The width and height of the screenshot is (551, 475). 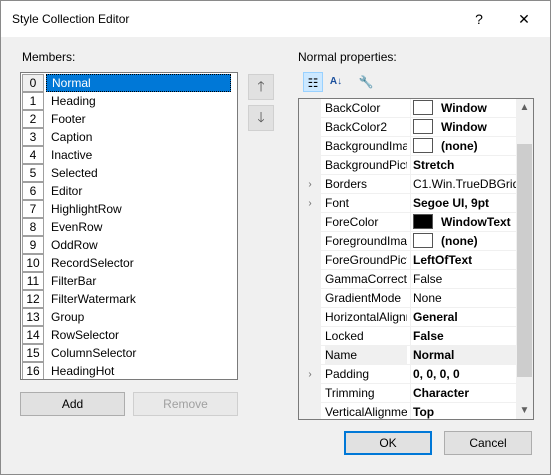 What do you see at coordinates (129, 317) in the screenshot?
I see `list-item: 13 Group` at bounding box center [129, 317].